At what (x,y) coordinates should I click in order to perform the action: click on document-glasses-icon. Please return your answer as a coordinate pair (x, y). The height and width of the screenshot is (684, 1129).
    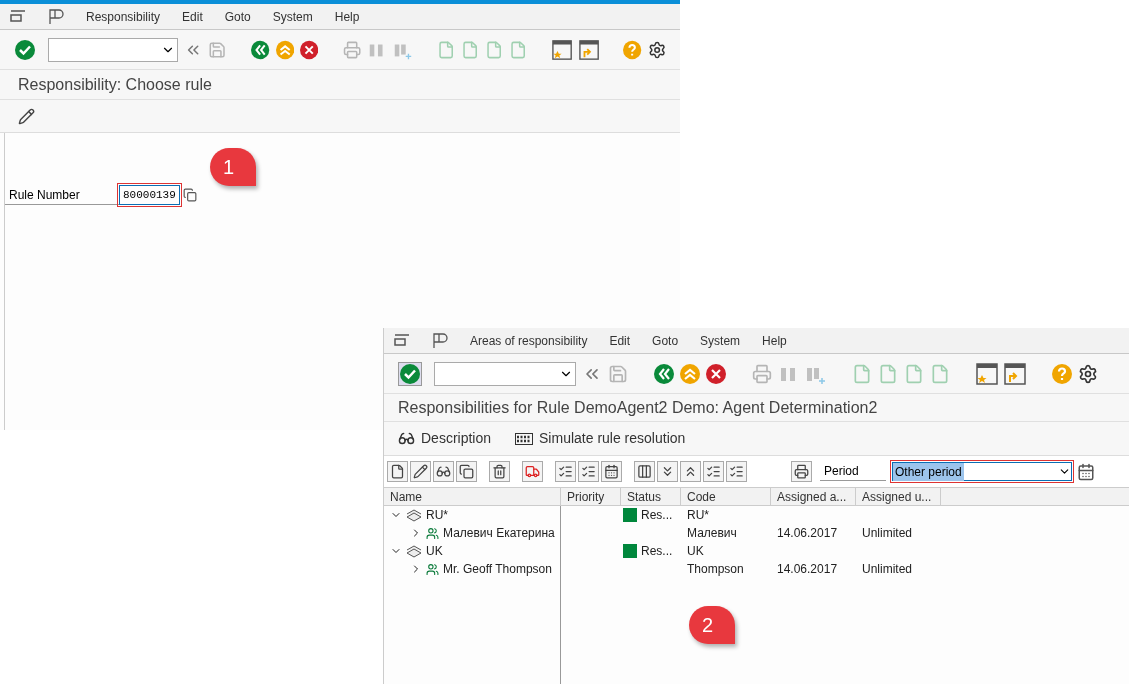
    Looking at the image, I should click on (406, 438).